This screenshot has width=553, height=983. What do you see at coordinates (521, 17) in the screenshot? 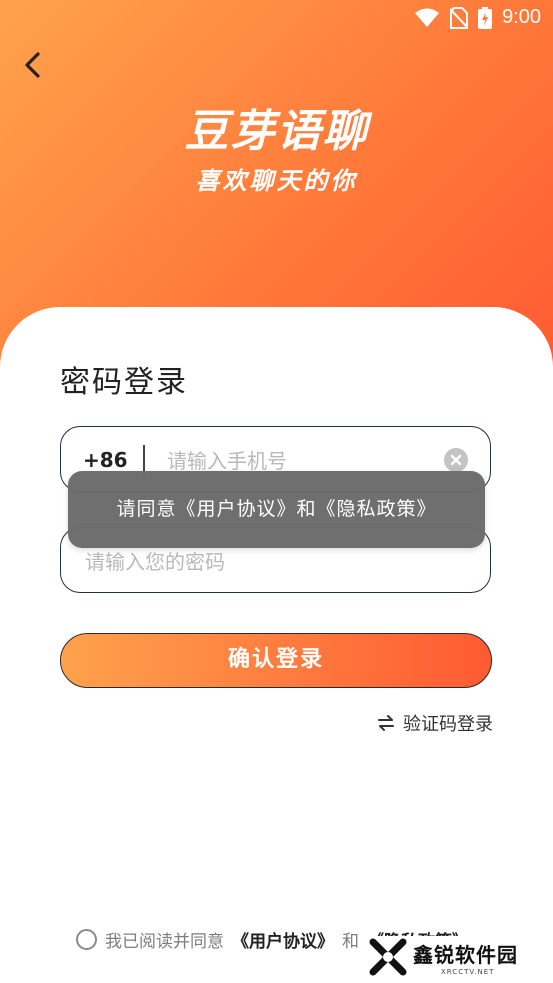
I see `status-time: 9:00` at bounding box center [521, 17].